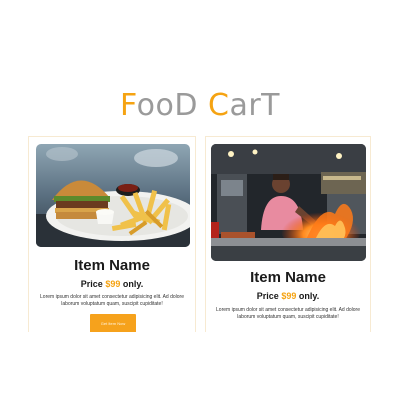 This screenshot has height=400, width=400. What do you see at coordinates (128, 105) in the screenshot?
I see `brand-title-letter-f: F` at bounding box center [128, 105].